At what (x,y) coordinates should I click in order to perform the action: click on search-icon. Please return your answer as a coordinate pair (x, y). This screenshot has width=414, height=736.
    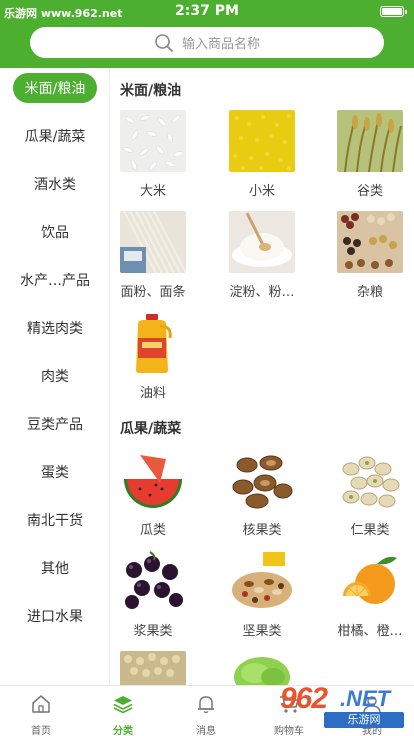
    Looking at the image, I should click on (164, 43).